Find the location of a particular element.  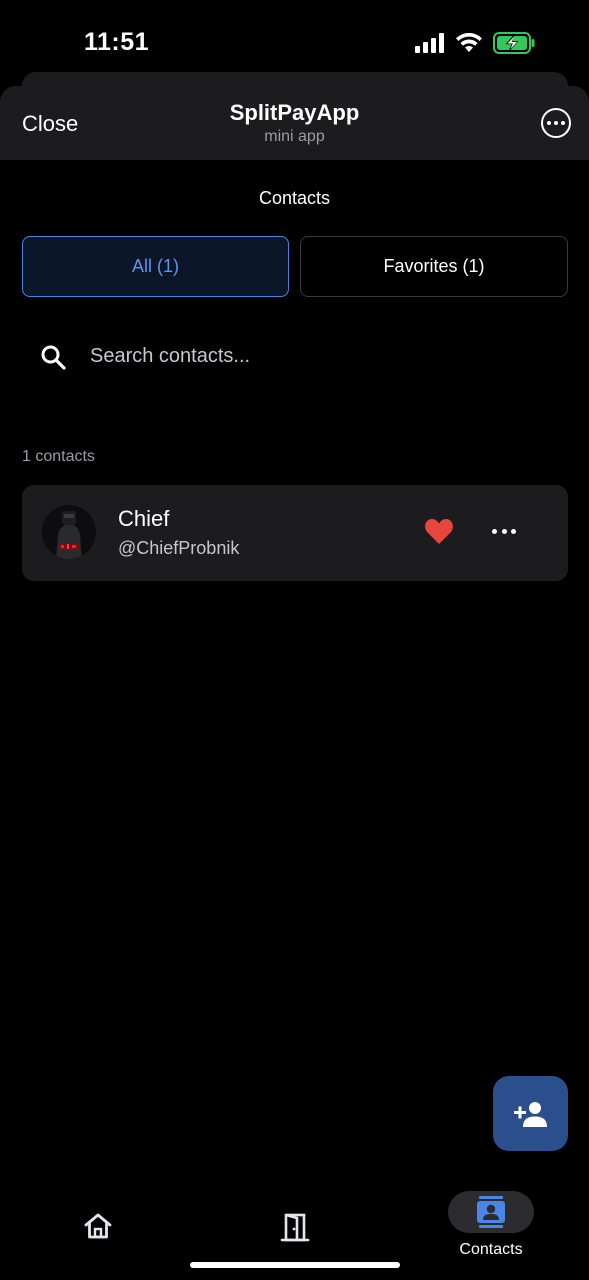

status-time: 11:51 is located at coordinates (117, 42).